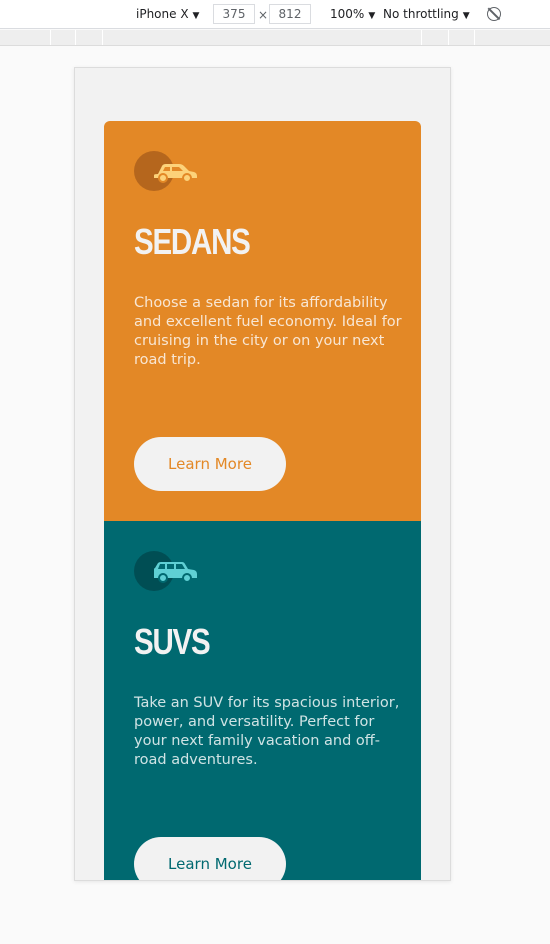  I want to click on card-title: SUVs, so click(172, 641).